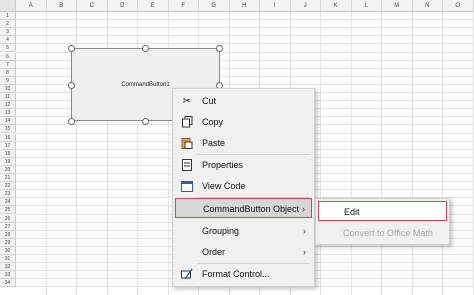 The image size is (474, 295). I want to click on submenu-item-edit: Edit, so click(382, 211).